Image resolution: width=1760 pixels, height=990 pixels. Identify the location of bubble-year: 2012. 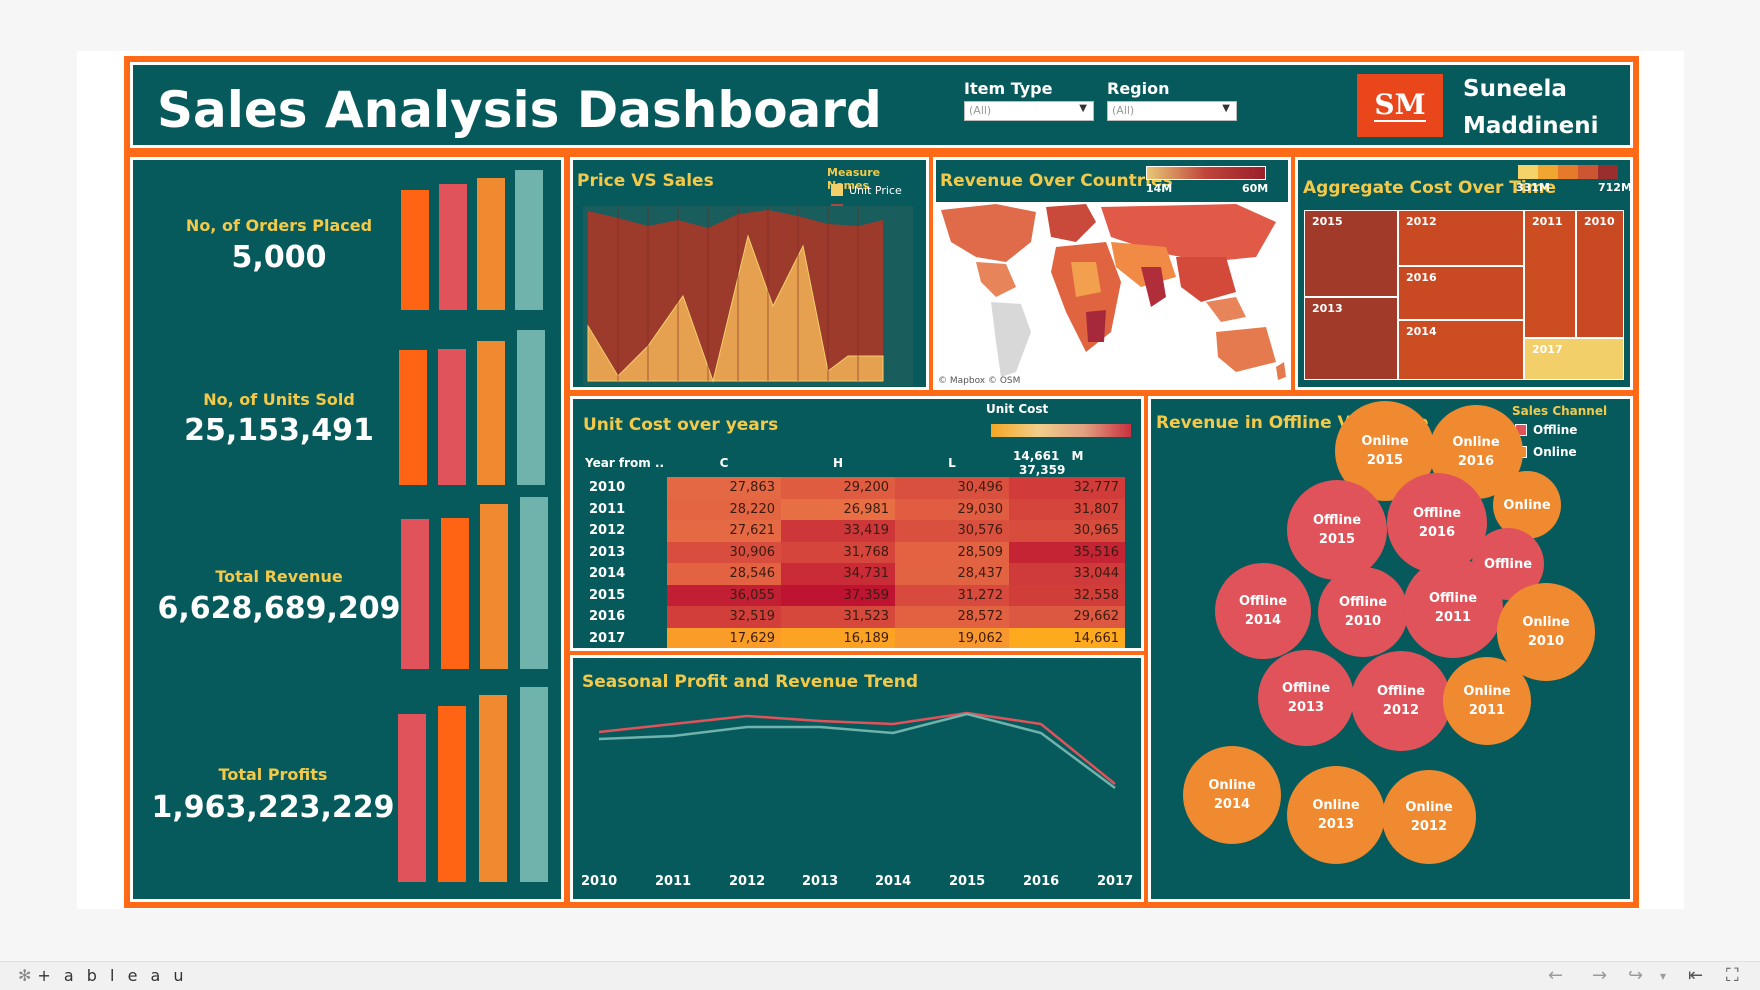
(1429, 826).